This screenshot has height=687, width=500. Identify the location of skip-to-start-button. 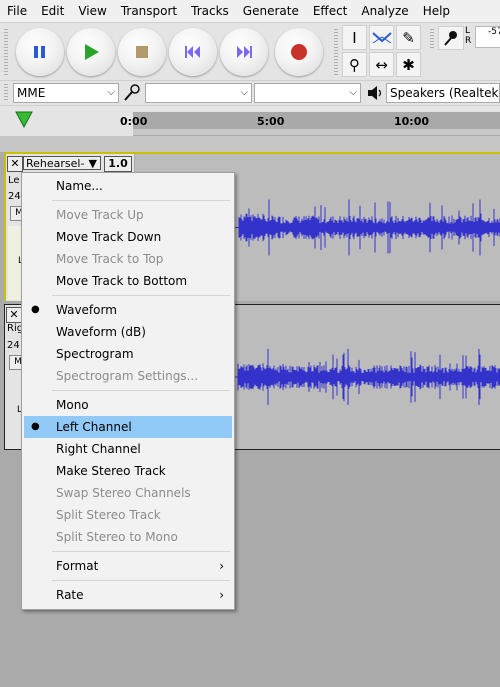
(193, 52).